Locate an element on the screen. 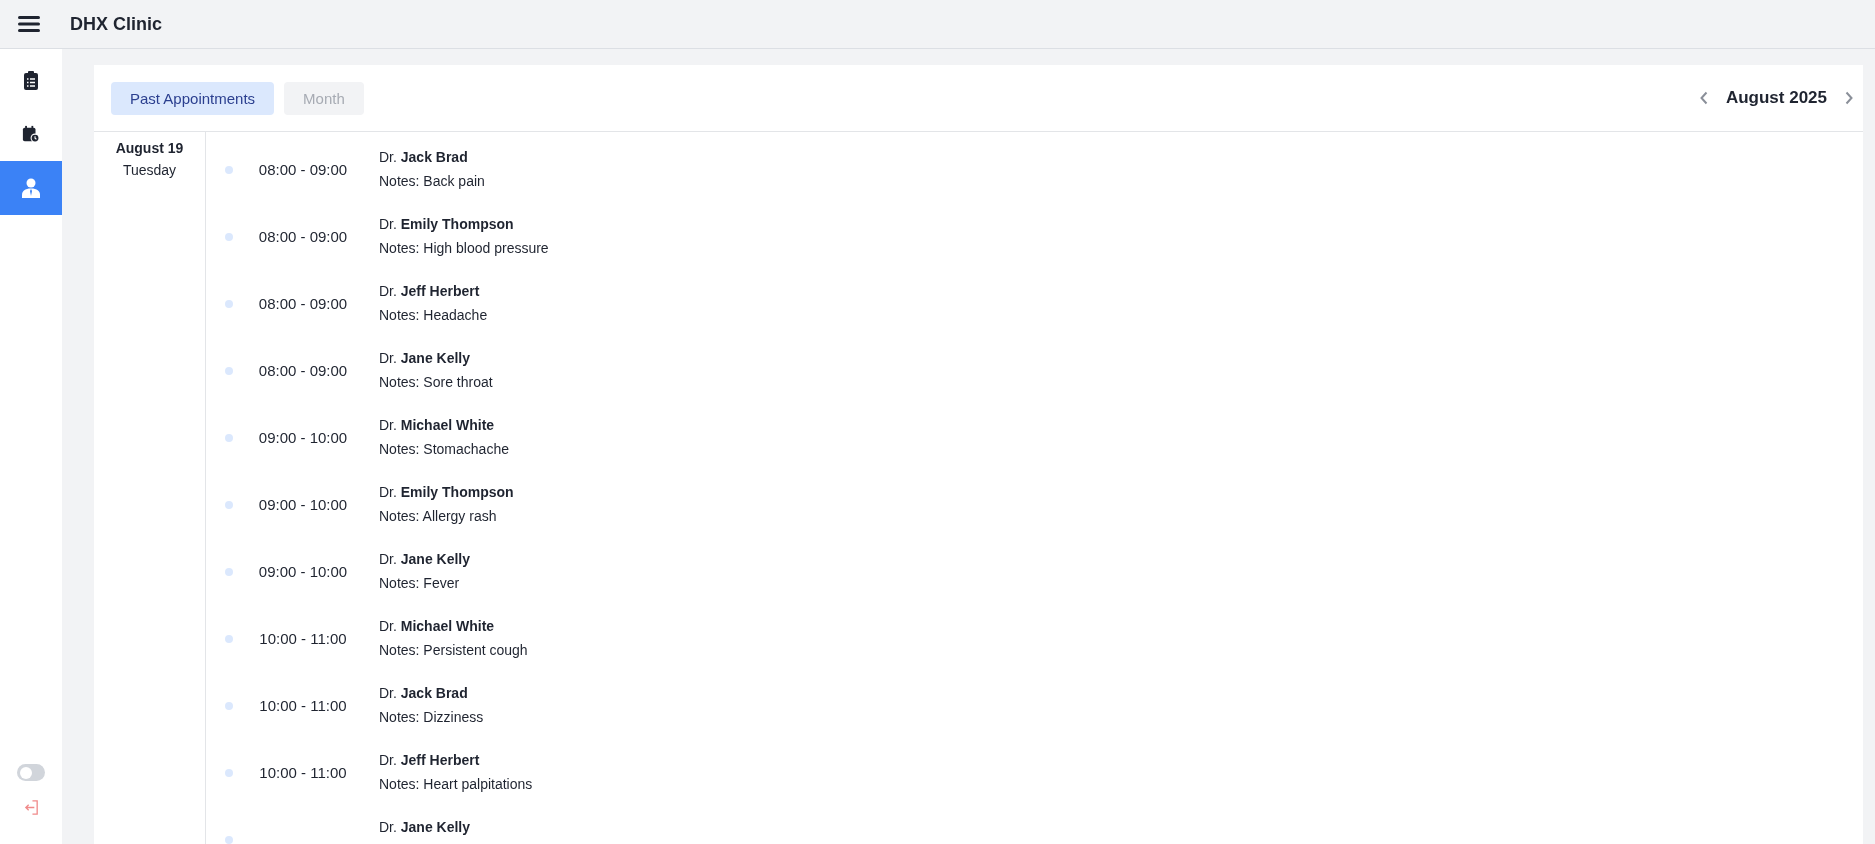 Image resolution: width=1875 pixels, height=844 pixels. doctor-icon is located at coordinates (31, 188).